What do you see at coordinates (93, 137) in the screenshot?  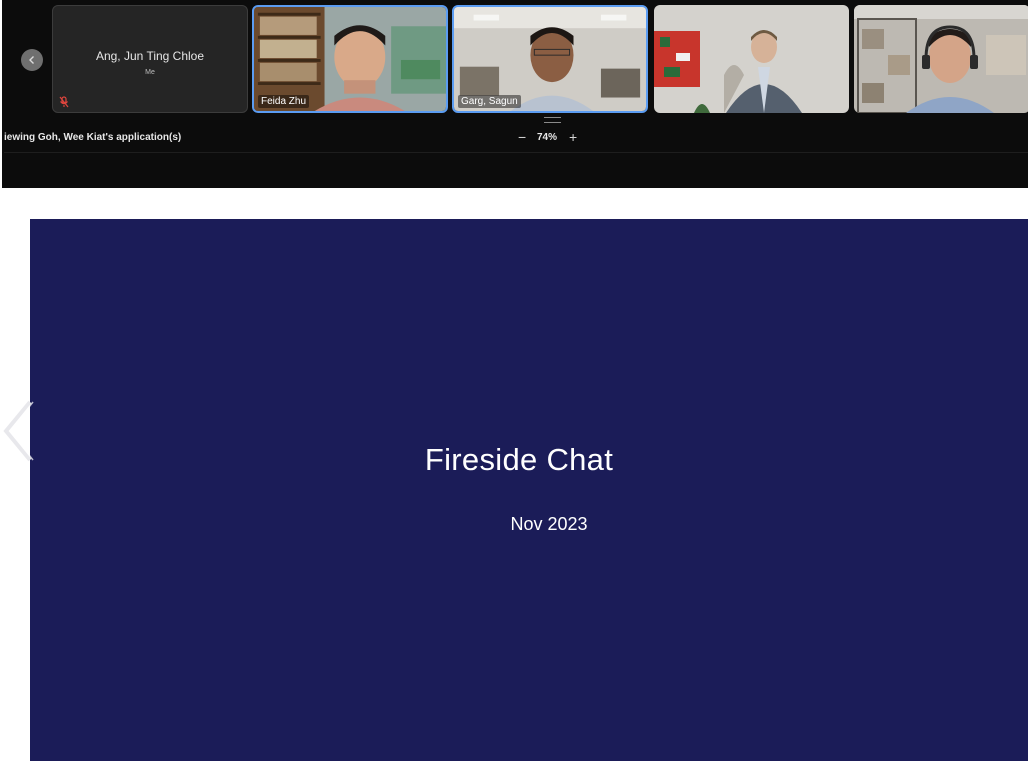 I see `share-status-label: iewing Goh, Wee Kiat's application(s)` at bounding box center [93, 137].